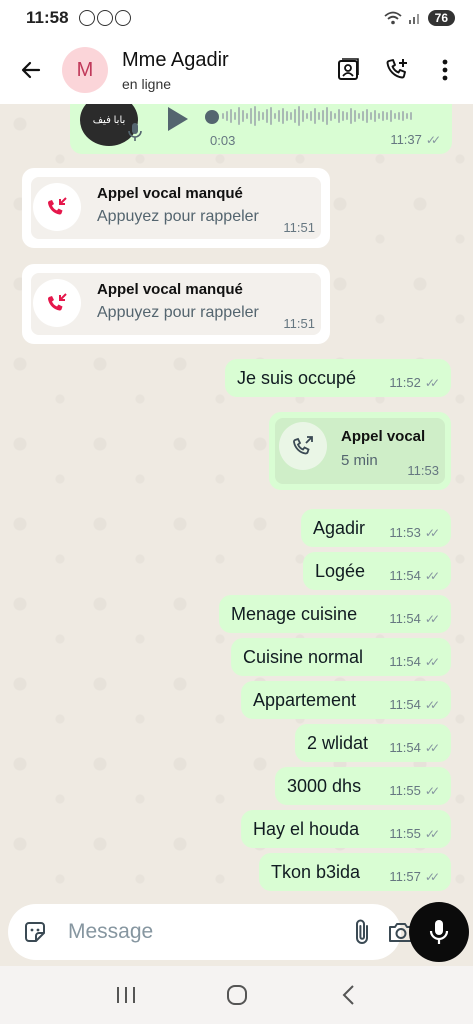 The width and height of the screenshot is (473, 1024). Describe the element at coordinates (346, 700) in the screenshot. I see `message-bubble: Appartement 11:54 ✓✓` at that location.